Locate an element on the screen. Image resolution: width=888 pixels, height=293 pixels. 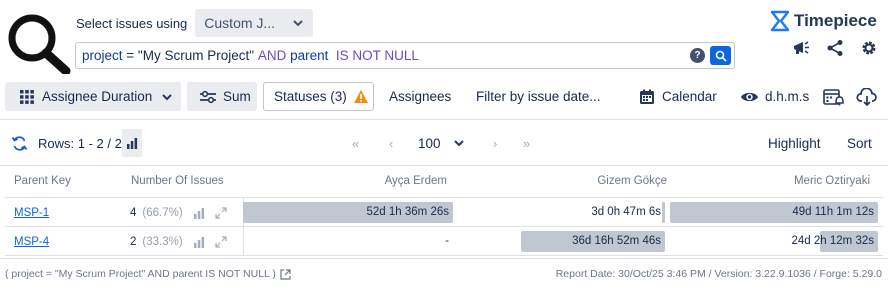
cloud-download-button is located at coordinates (867, 96).